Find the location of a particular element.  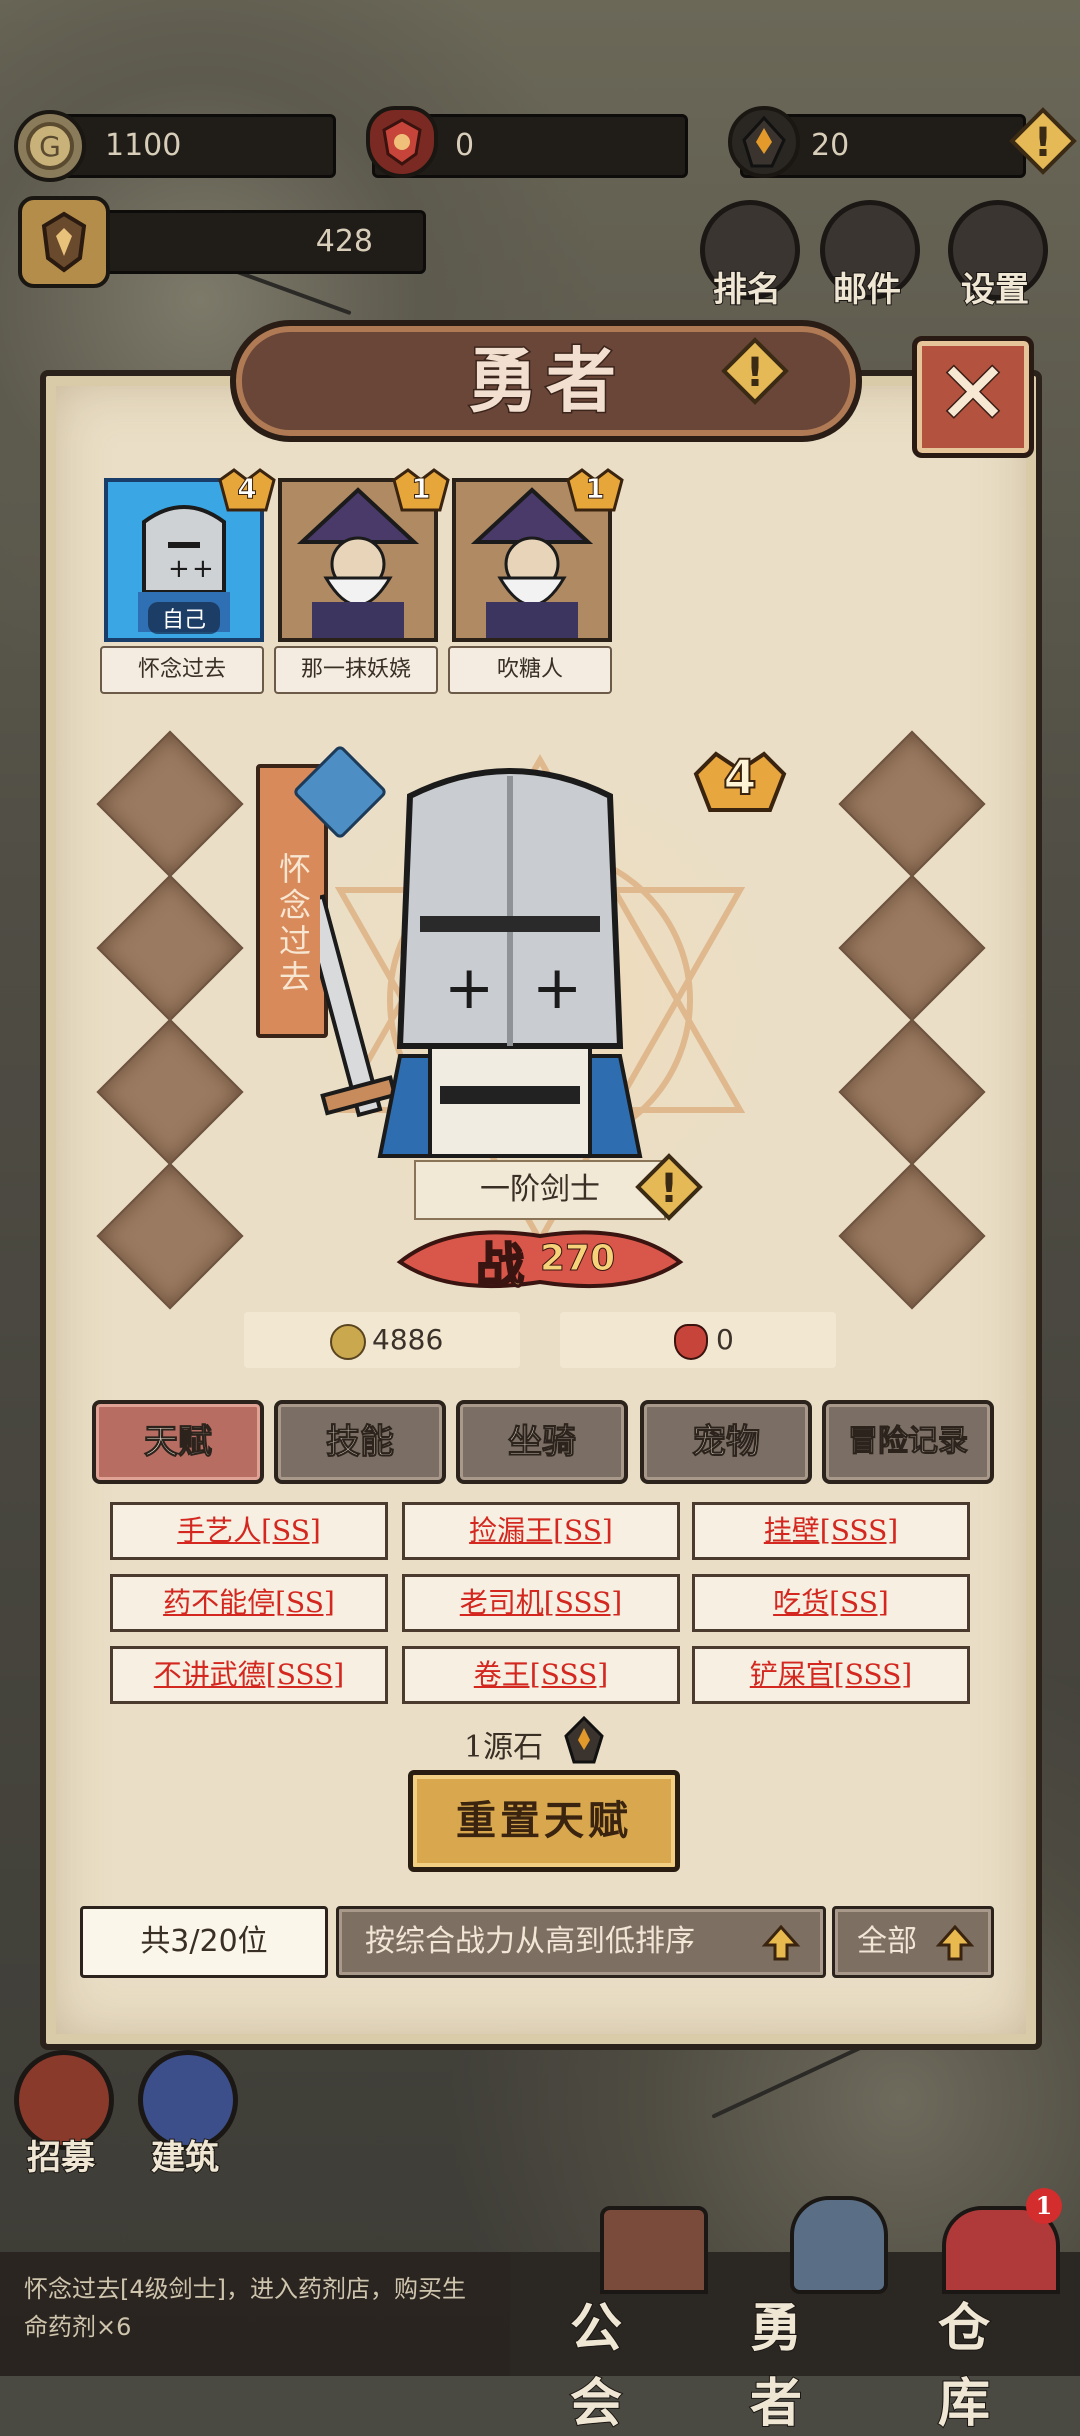

hero-count-label: 共3/20位 is located at coordinates (204, 1941).